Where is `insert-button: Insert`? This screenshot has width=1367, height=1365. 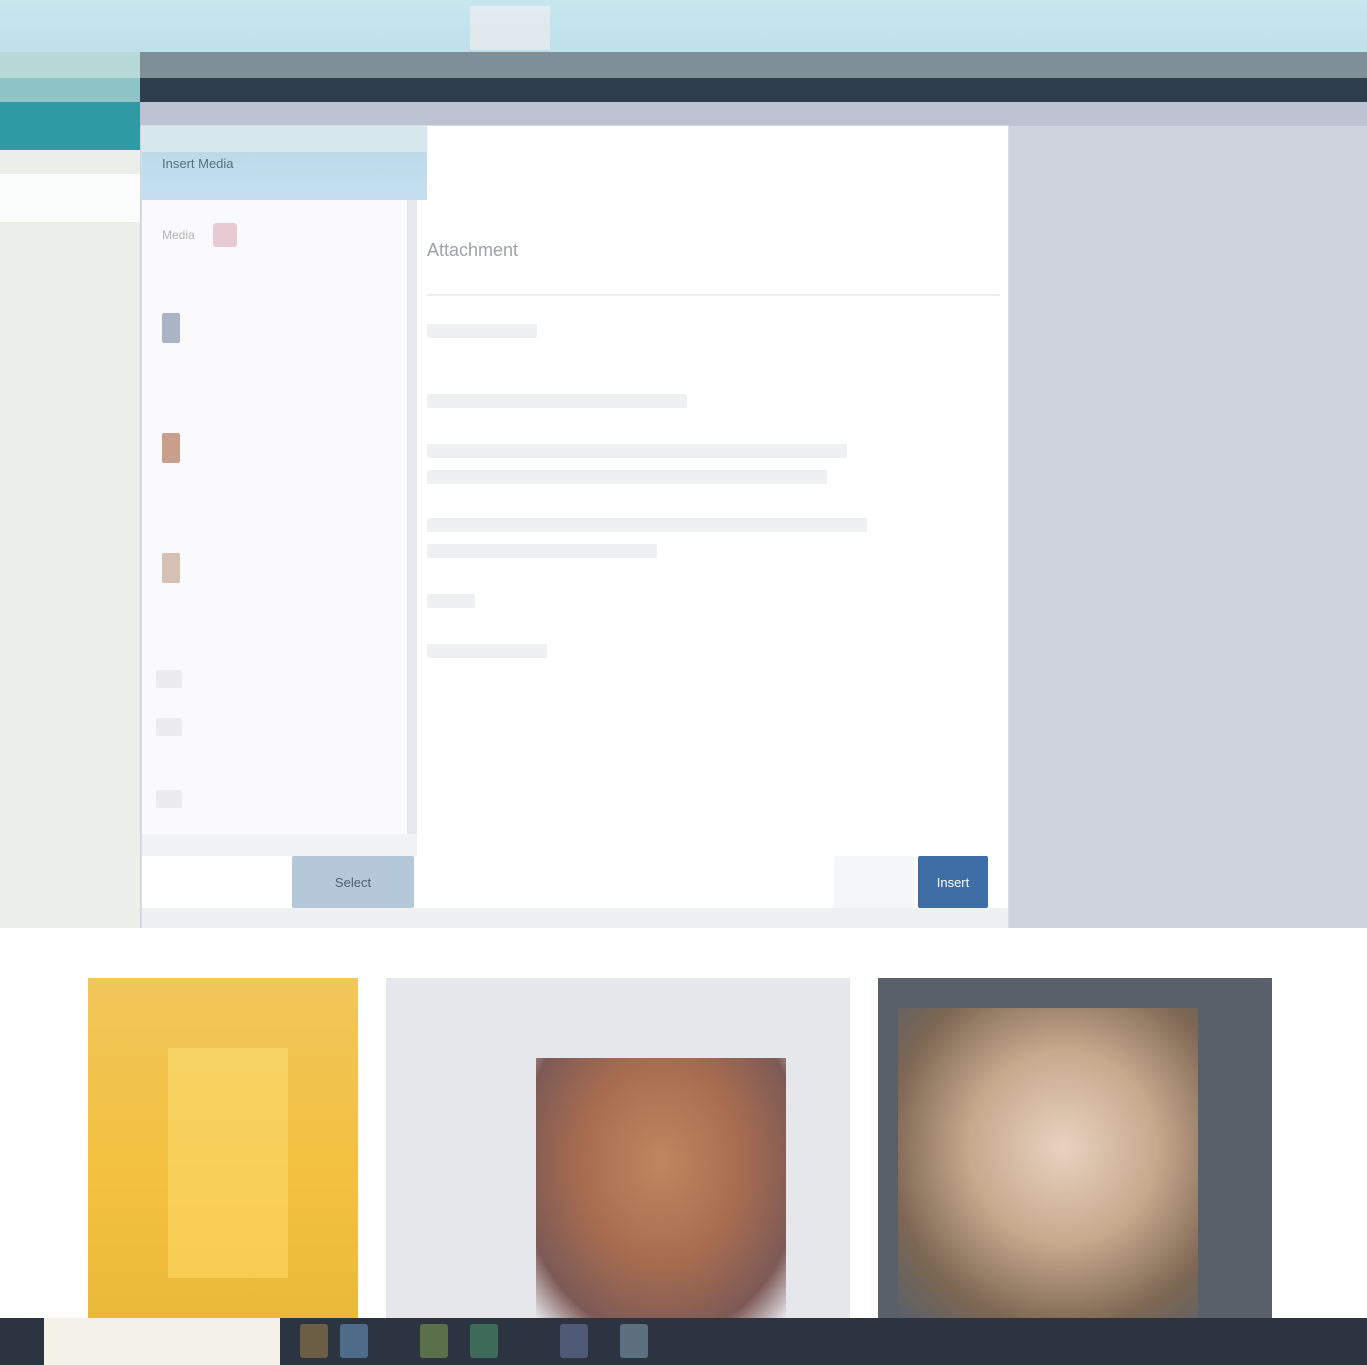 insert-button: Insert is located at coordinates (953, 882).